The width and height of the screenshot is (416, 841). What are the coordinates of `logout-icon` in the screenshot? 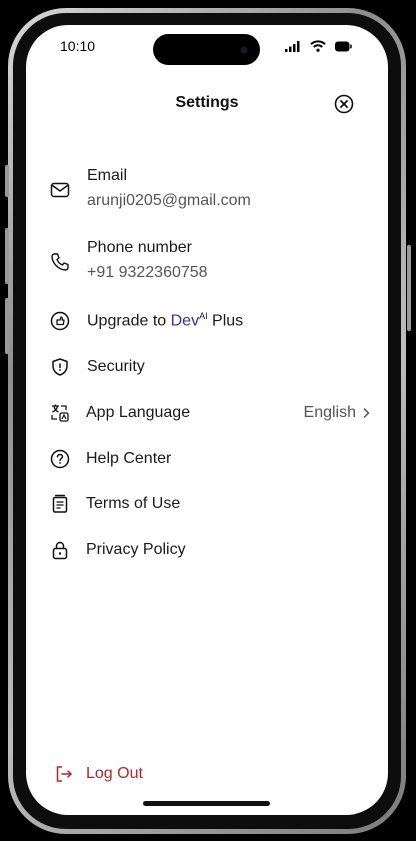 It's located at (64, 774).